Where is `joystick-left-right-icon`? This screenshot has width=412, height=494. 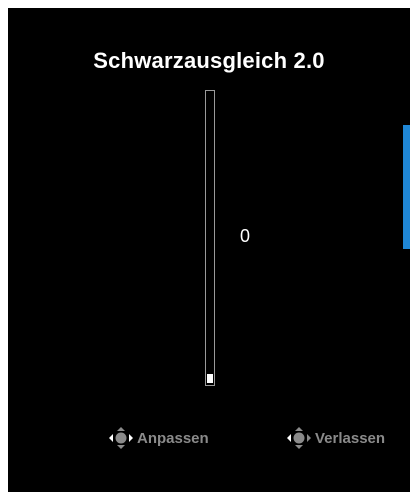
joystick-left-right-icon is located at coordinates (121, 438).